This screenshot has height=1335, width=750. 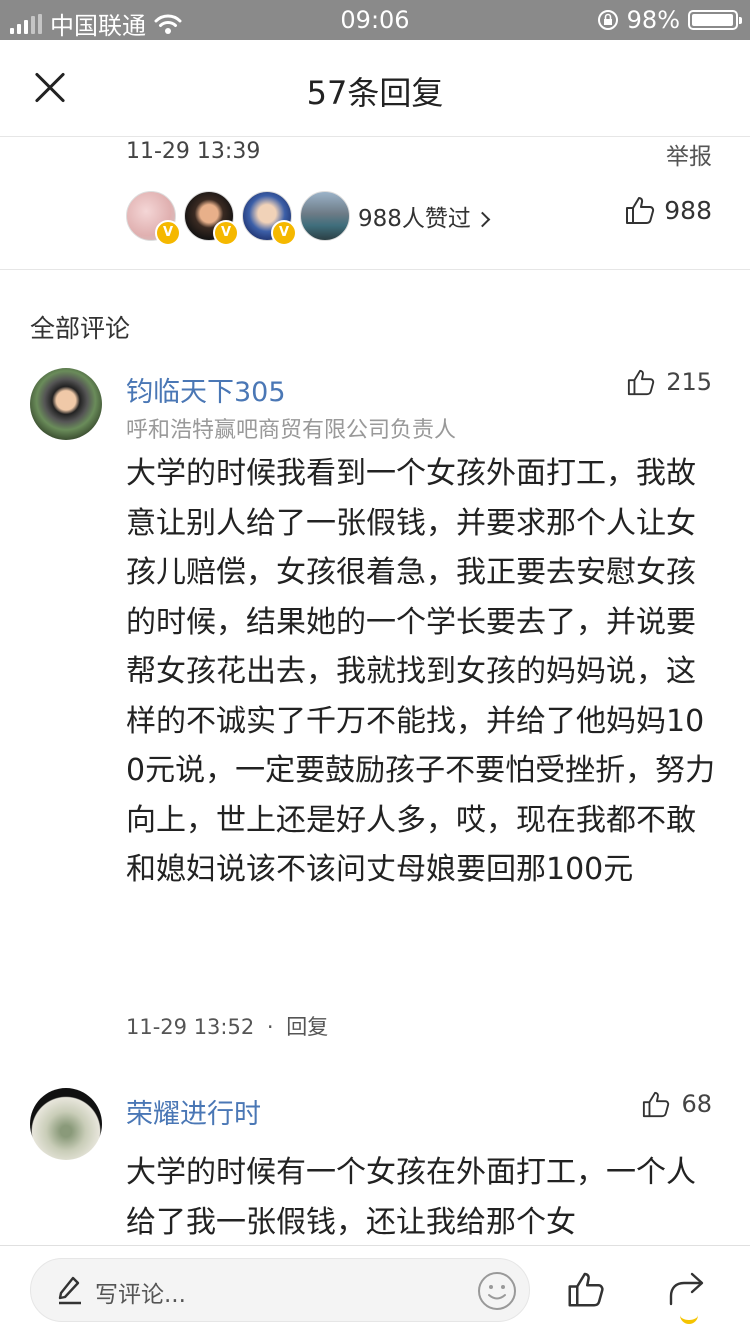 I want to click on reply-button: 回复, so click(x=307, y=1027).